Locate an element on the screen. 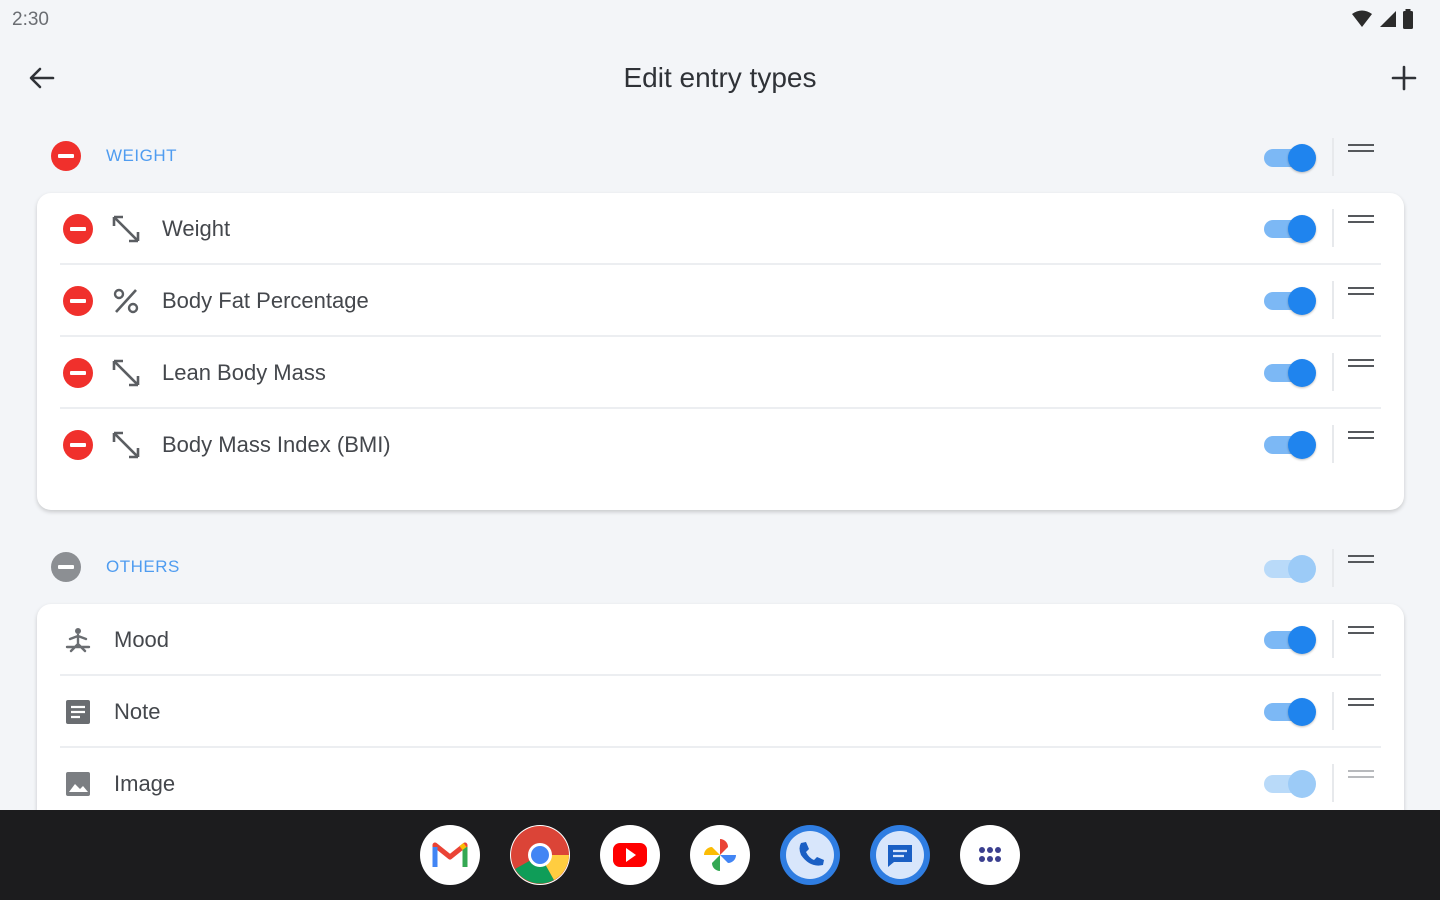 This screenshot has width=1440, height=900. note-icon is located at coordinates (78, 712).